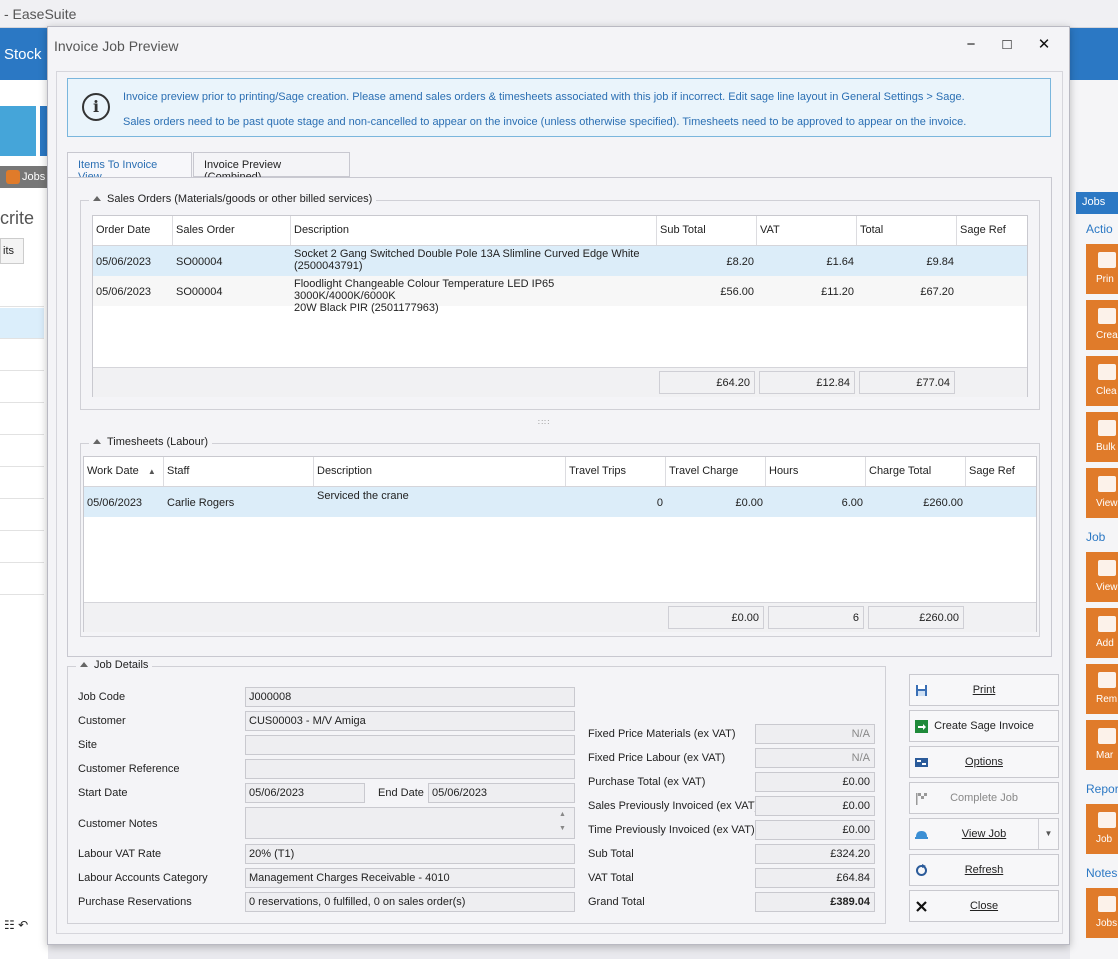 The width and height of the screenshot is (1118, 959). I want to click on create-ribbon-button: Crea, so click(1102, 325).